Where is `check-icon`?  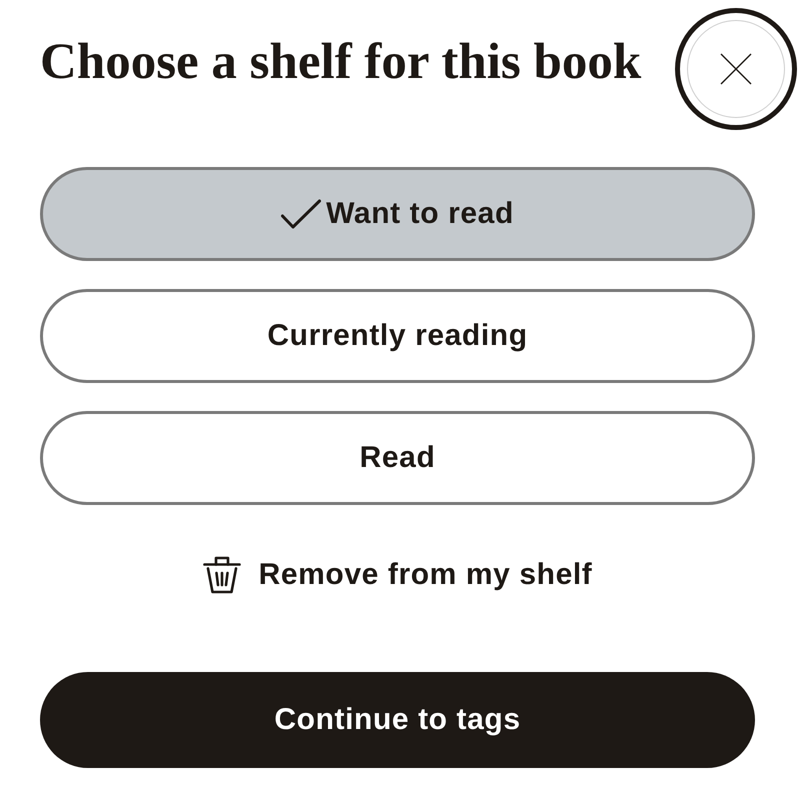
check-icon is located at coordinates (301, 214).